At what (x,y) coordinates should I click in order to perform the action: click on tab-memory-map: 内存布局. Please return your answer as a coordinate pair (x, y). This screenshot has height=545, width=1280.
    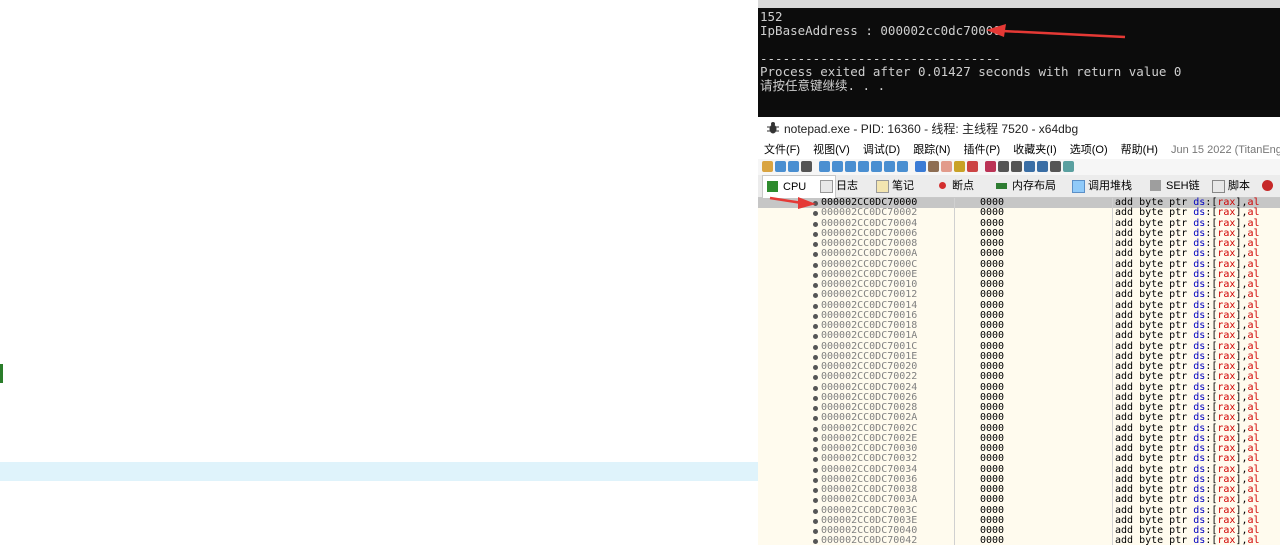
    Looking at the image, I should click on (1035, 186).